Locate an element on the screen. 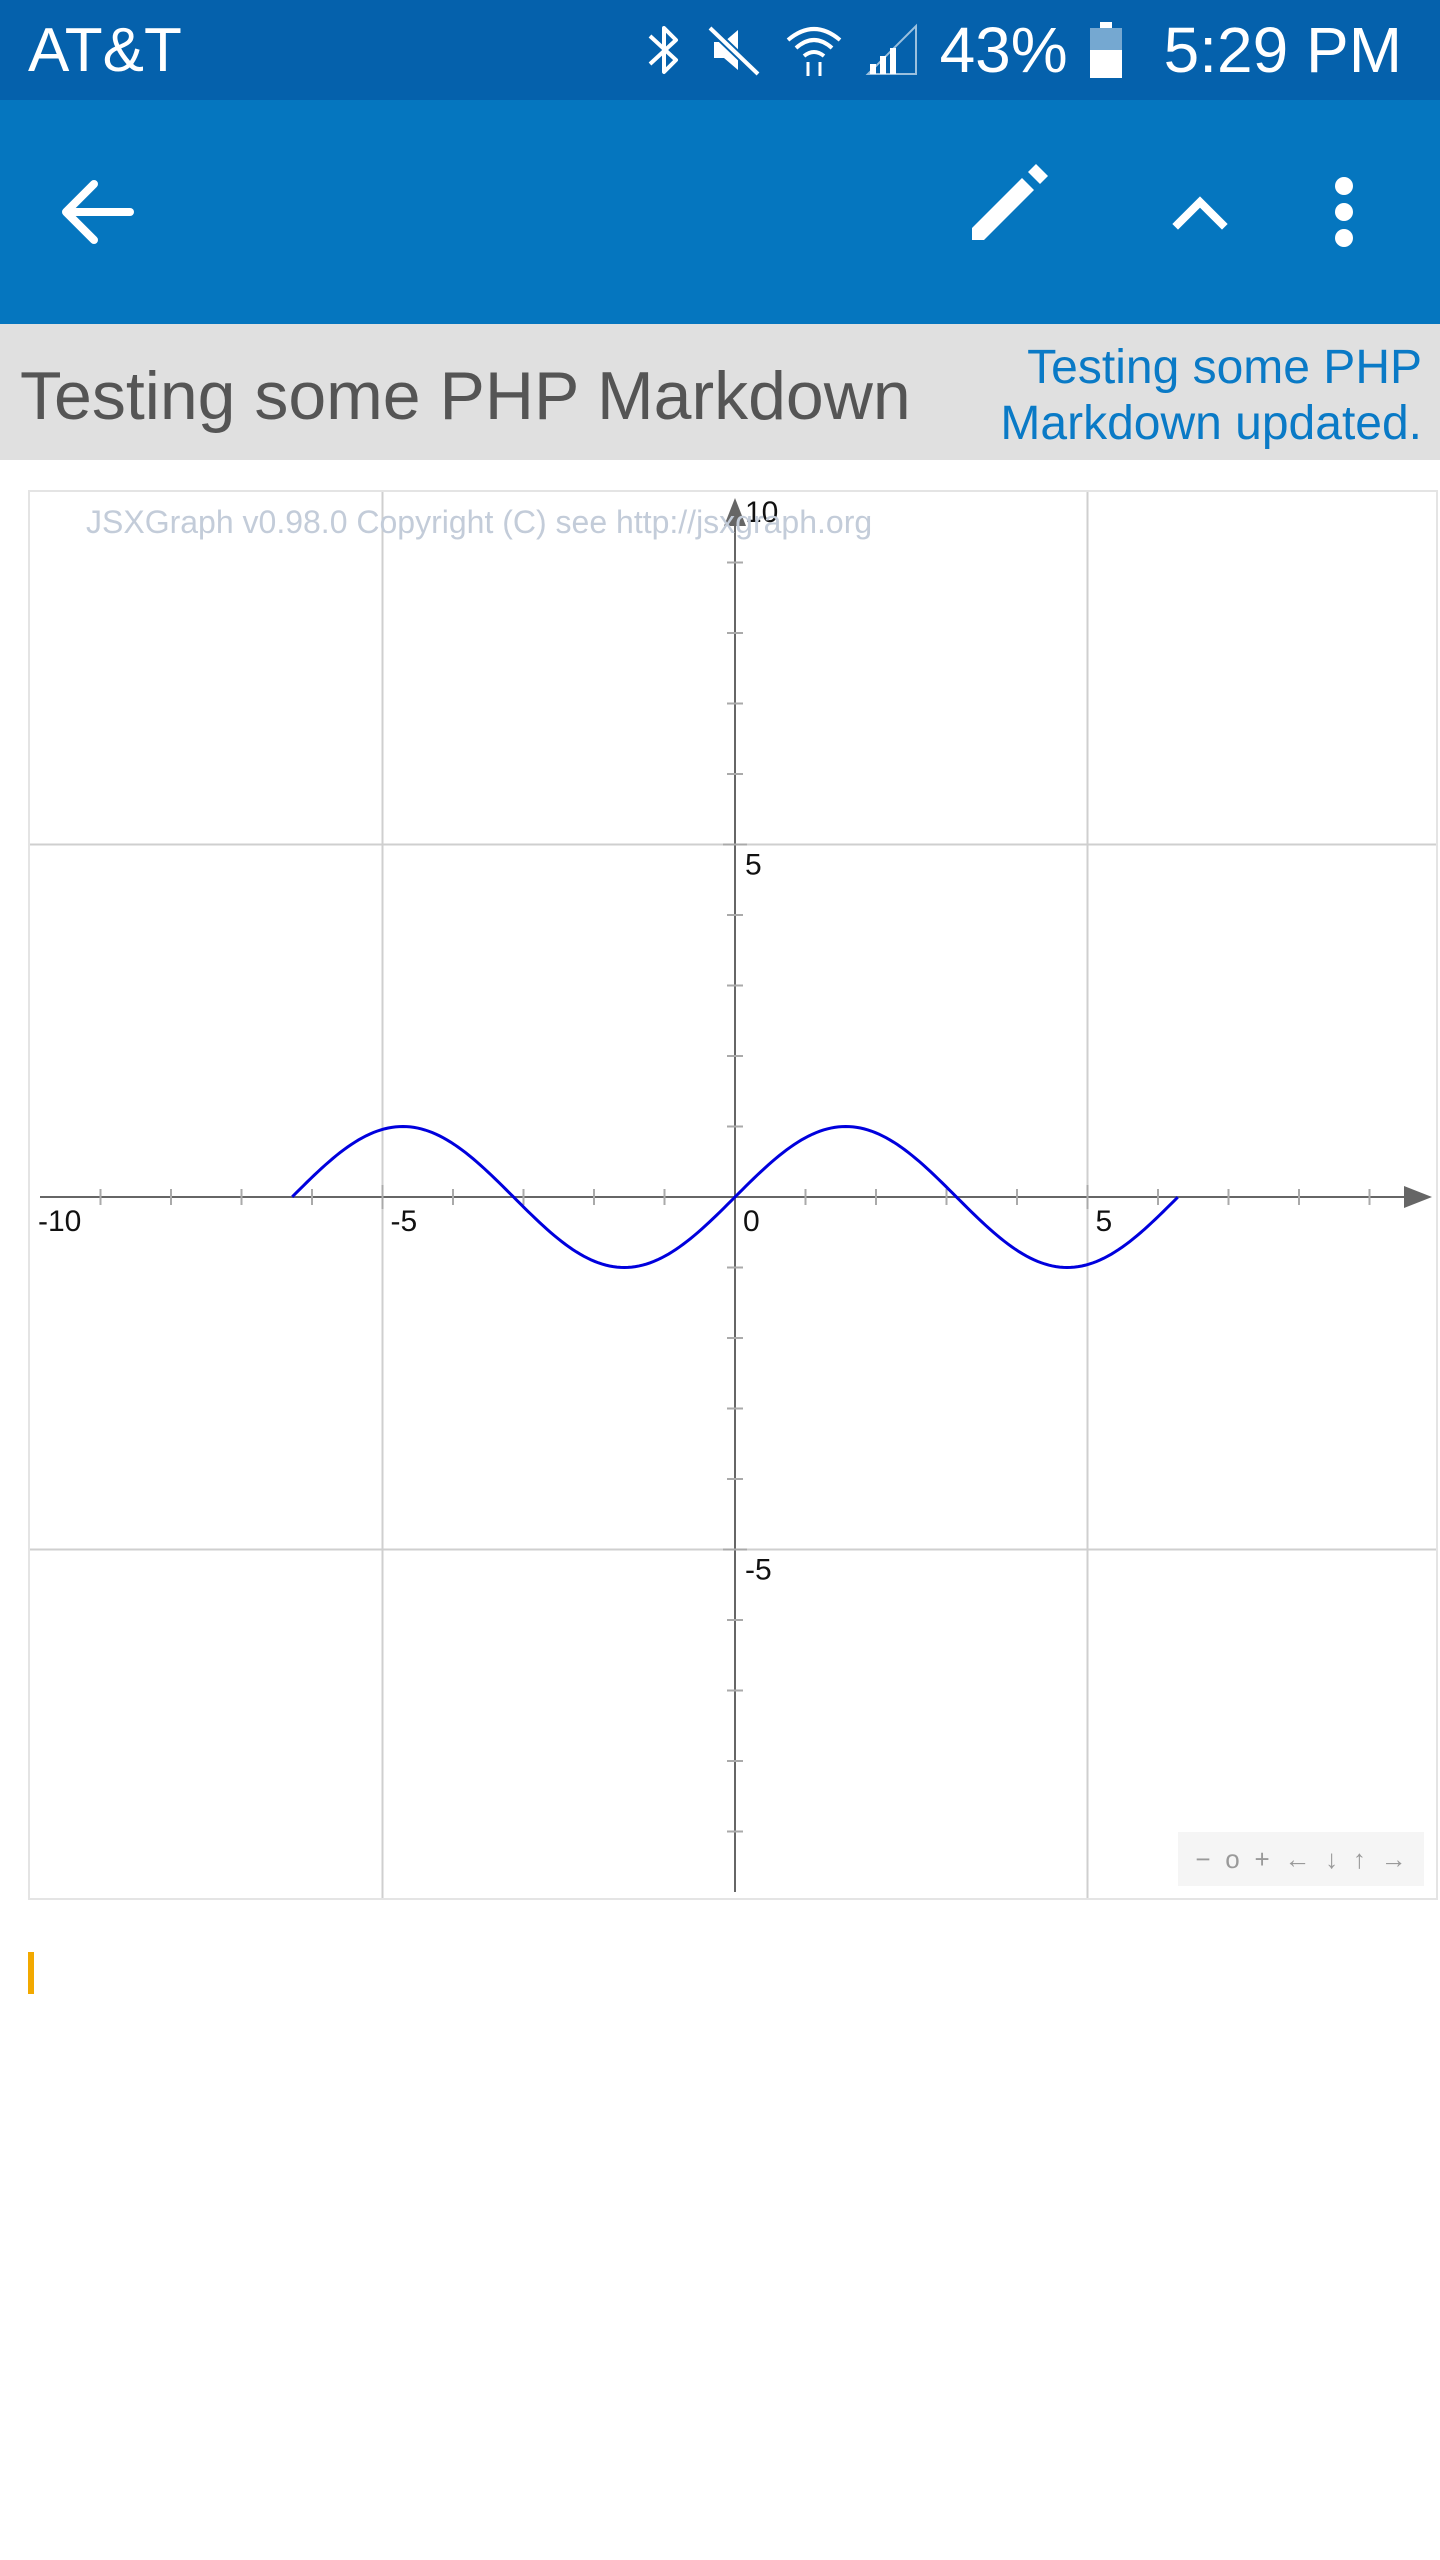  collapse-button is located at coordinates (1200, 212).